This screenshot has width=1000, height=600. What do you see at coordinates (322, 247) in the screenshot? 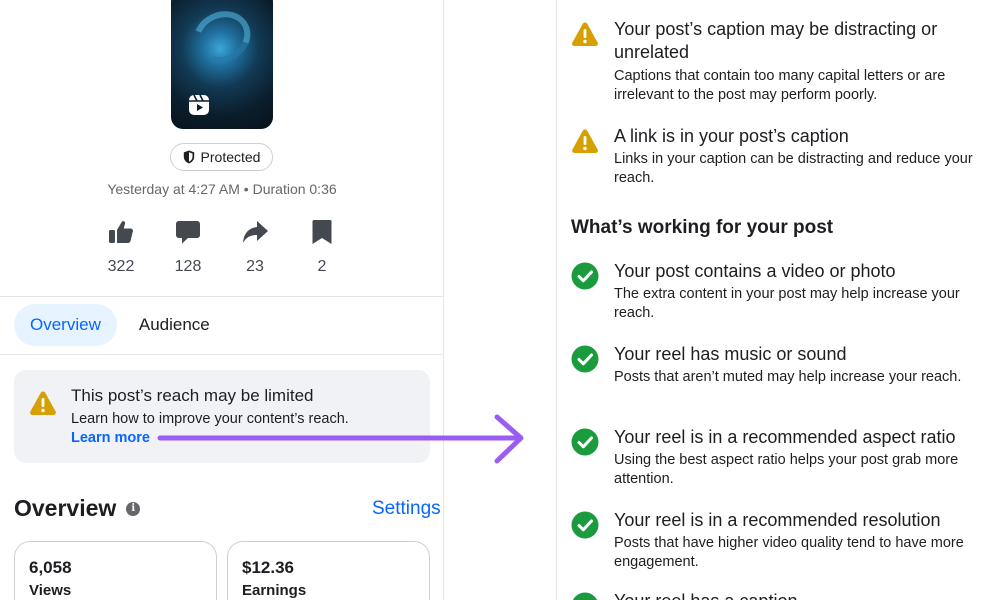
I see `stat-saves: 2` at bounding box center [322, 247].